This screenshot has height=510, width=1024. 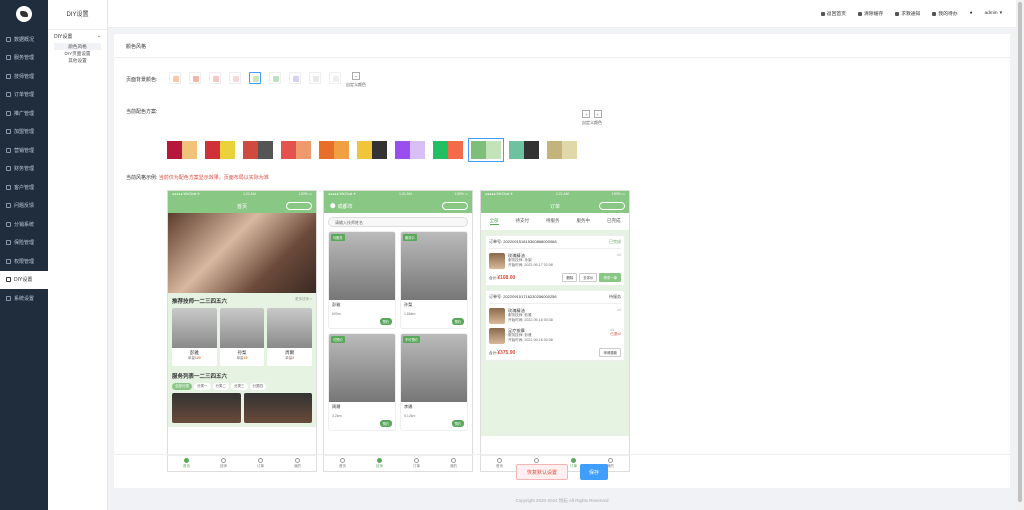 What do you see at coordinates (24, 39) in the screenshot?
I see `nav-item: 数据概况` at bounding box center [24, 39].